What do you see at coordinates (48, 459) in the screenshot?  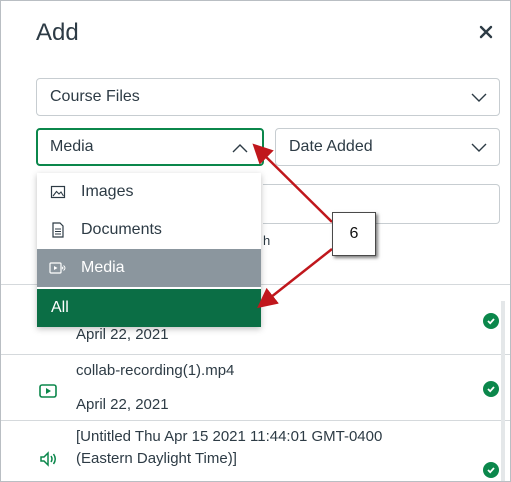 I see `audio-icon` at bounding box center [48, 459].